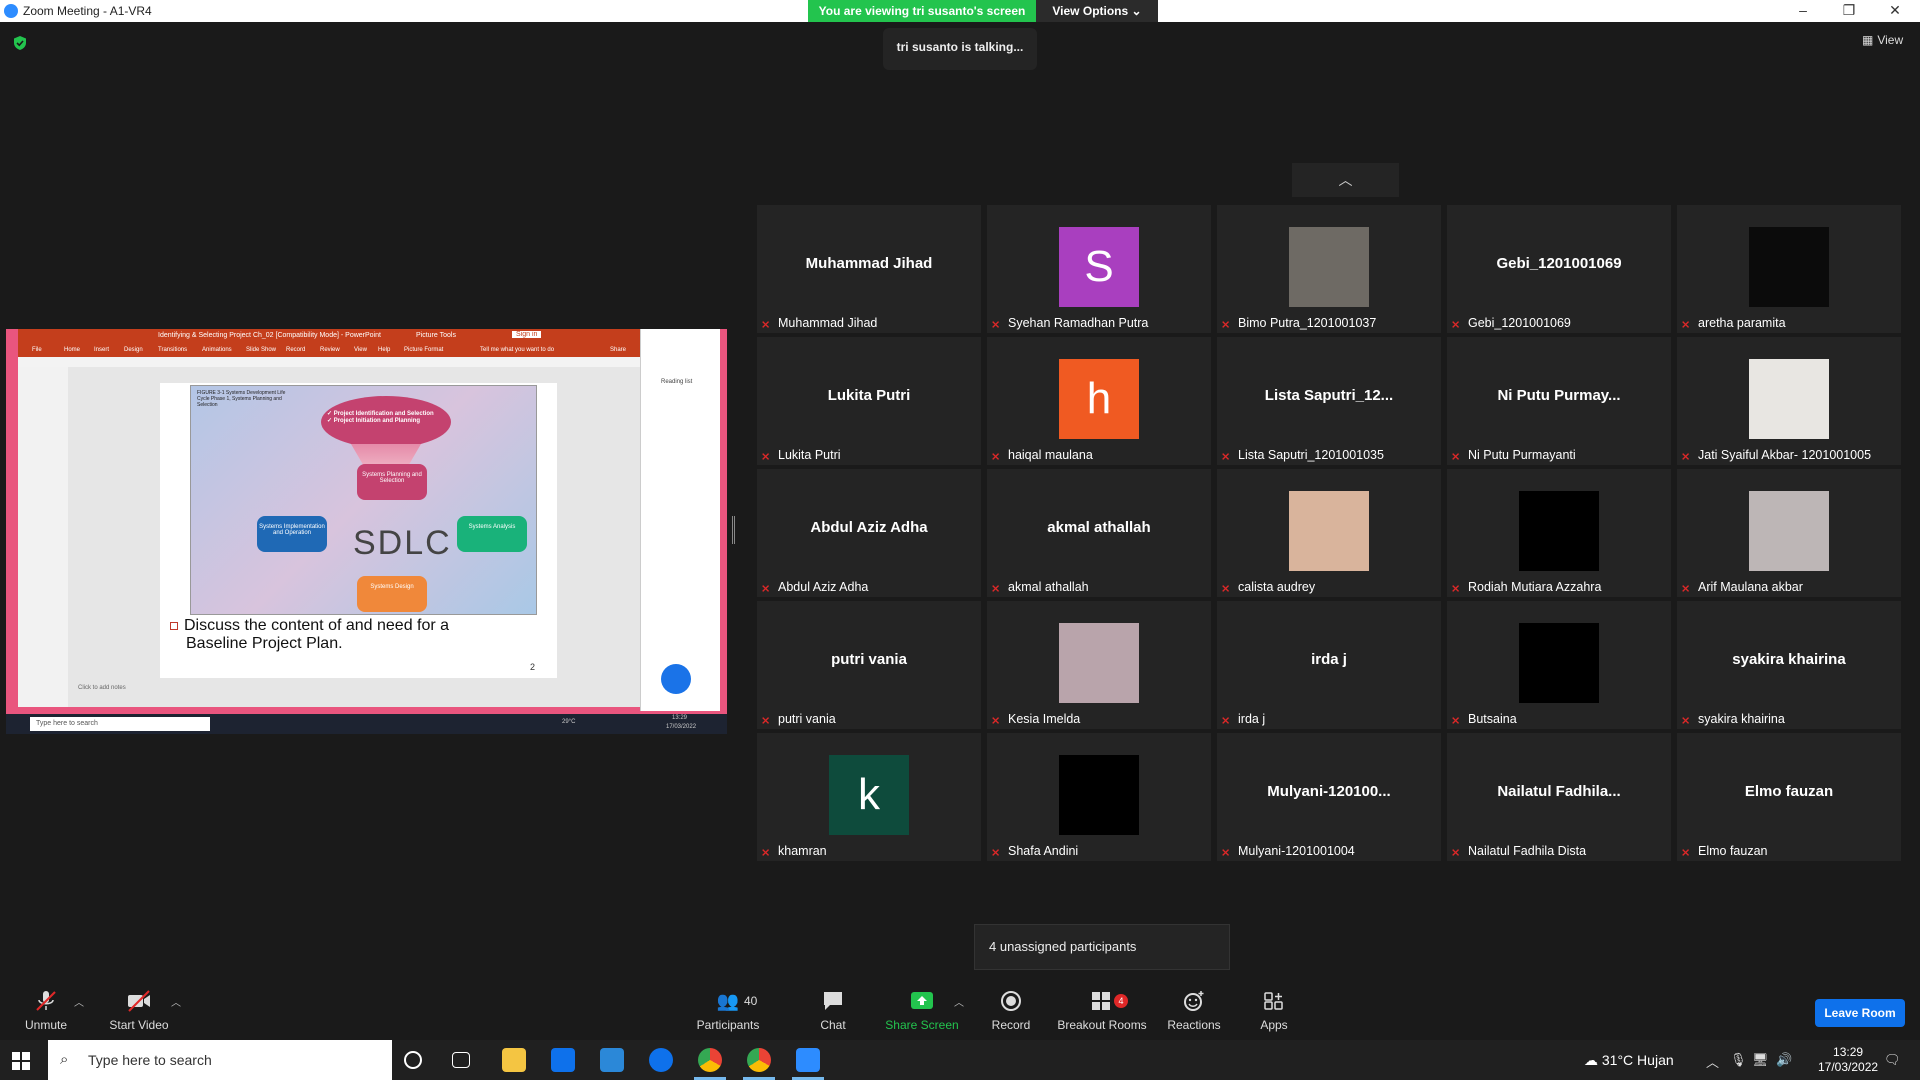 The height and width of the screenshot is (1080, 1920). What do you see at coordinates (424, 350) in the screenshot?
I see `ribbon-tab: Picture Format` at bounding box center [424, 350].